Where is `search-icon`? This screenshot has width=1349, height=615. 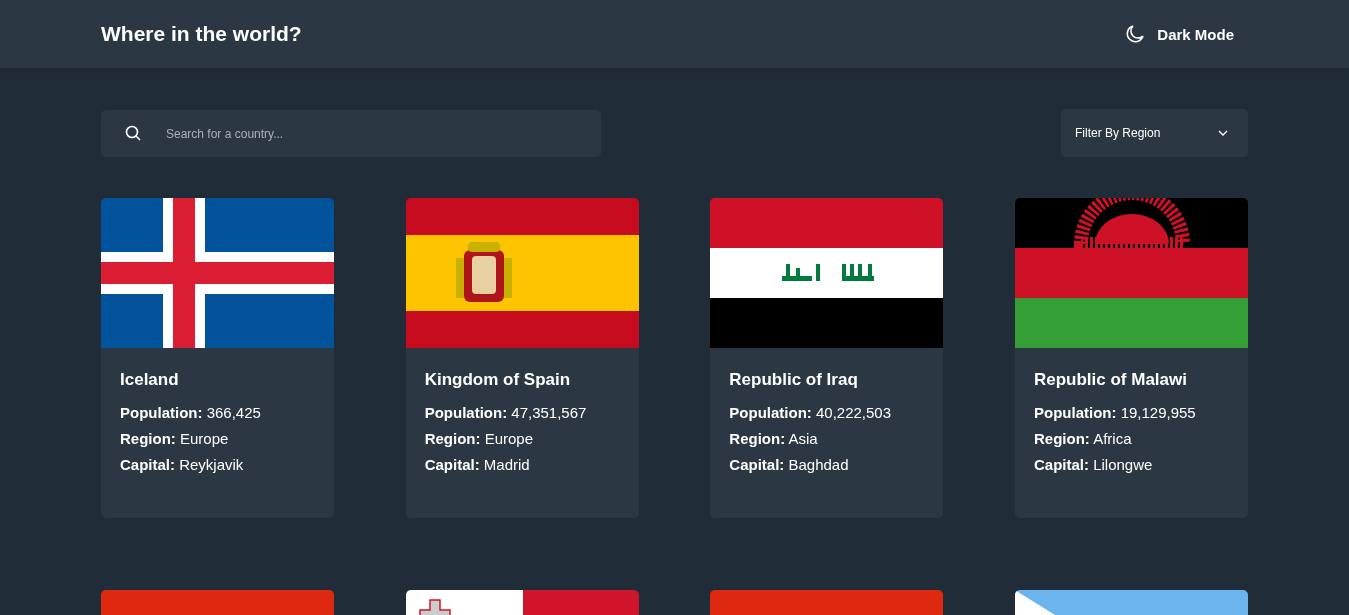 search-icon is located at coordinates (133, 133).